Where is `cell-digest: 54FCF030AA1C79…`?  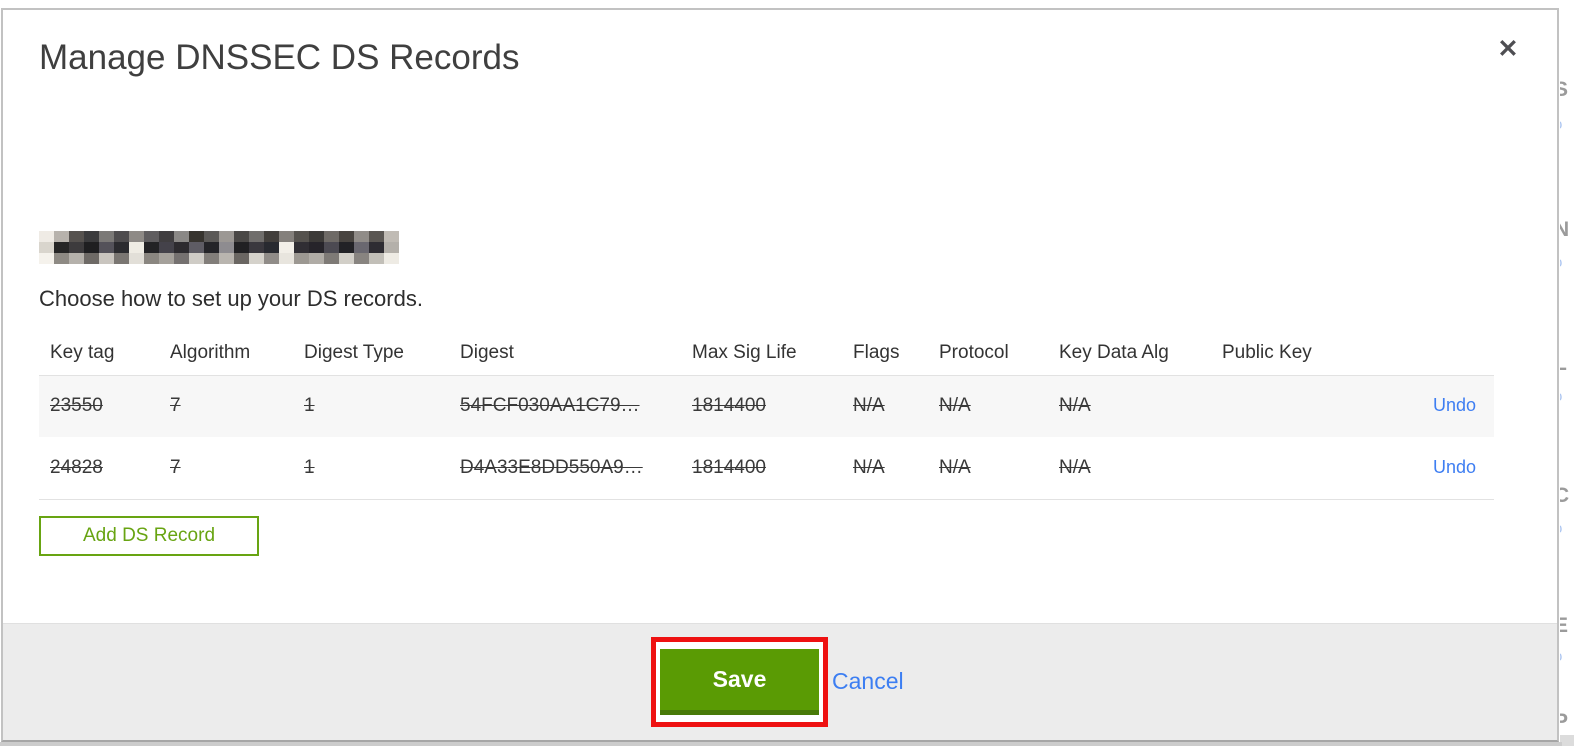
cell-digest: 54FCF030AA1C79… is located at coordinates (565, 405).